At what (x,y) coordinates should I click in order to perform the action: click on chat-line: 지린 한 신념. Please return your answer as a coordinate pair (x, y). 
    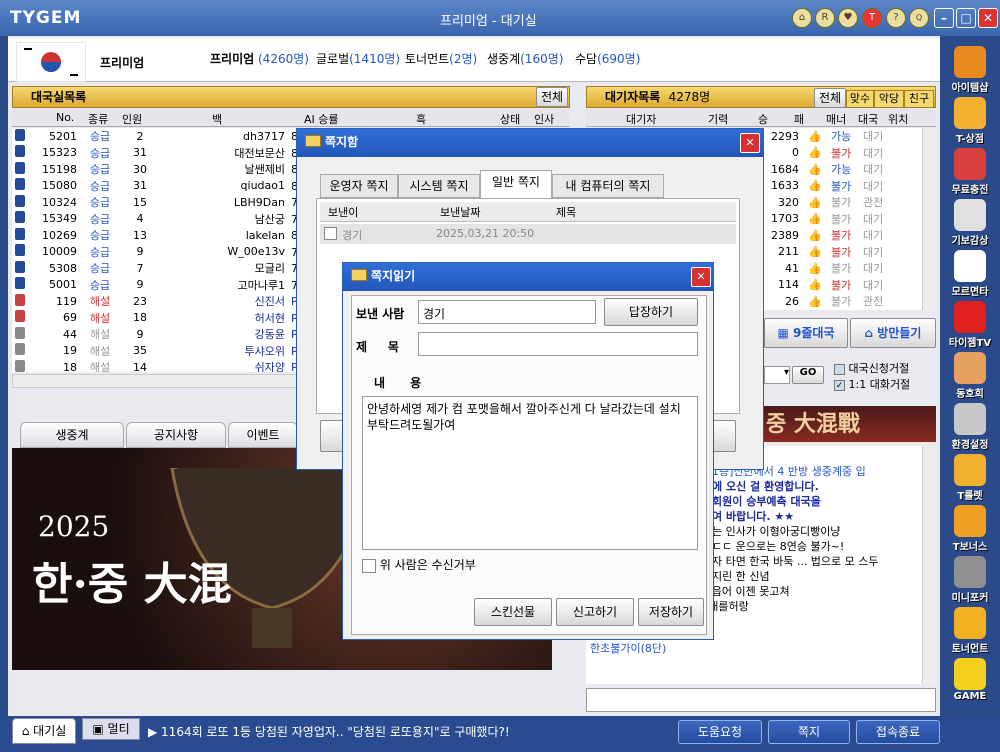
    Looking at the image, I should click on (741, 576).